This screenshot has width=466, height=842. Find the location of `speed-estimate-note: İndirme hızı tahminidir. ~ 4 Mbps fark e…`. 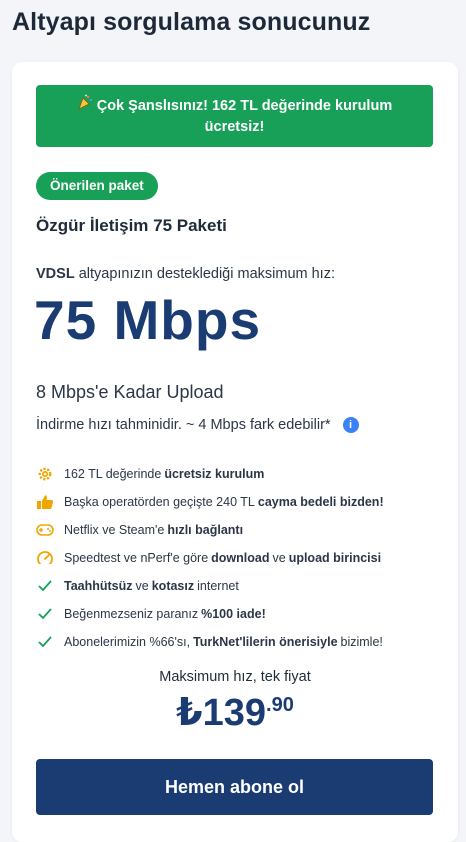

speed-estimate-note: İndirme hızı tahminidir. ~ 4 Mbps fark e… is located at coordinates (197, 425).